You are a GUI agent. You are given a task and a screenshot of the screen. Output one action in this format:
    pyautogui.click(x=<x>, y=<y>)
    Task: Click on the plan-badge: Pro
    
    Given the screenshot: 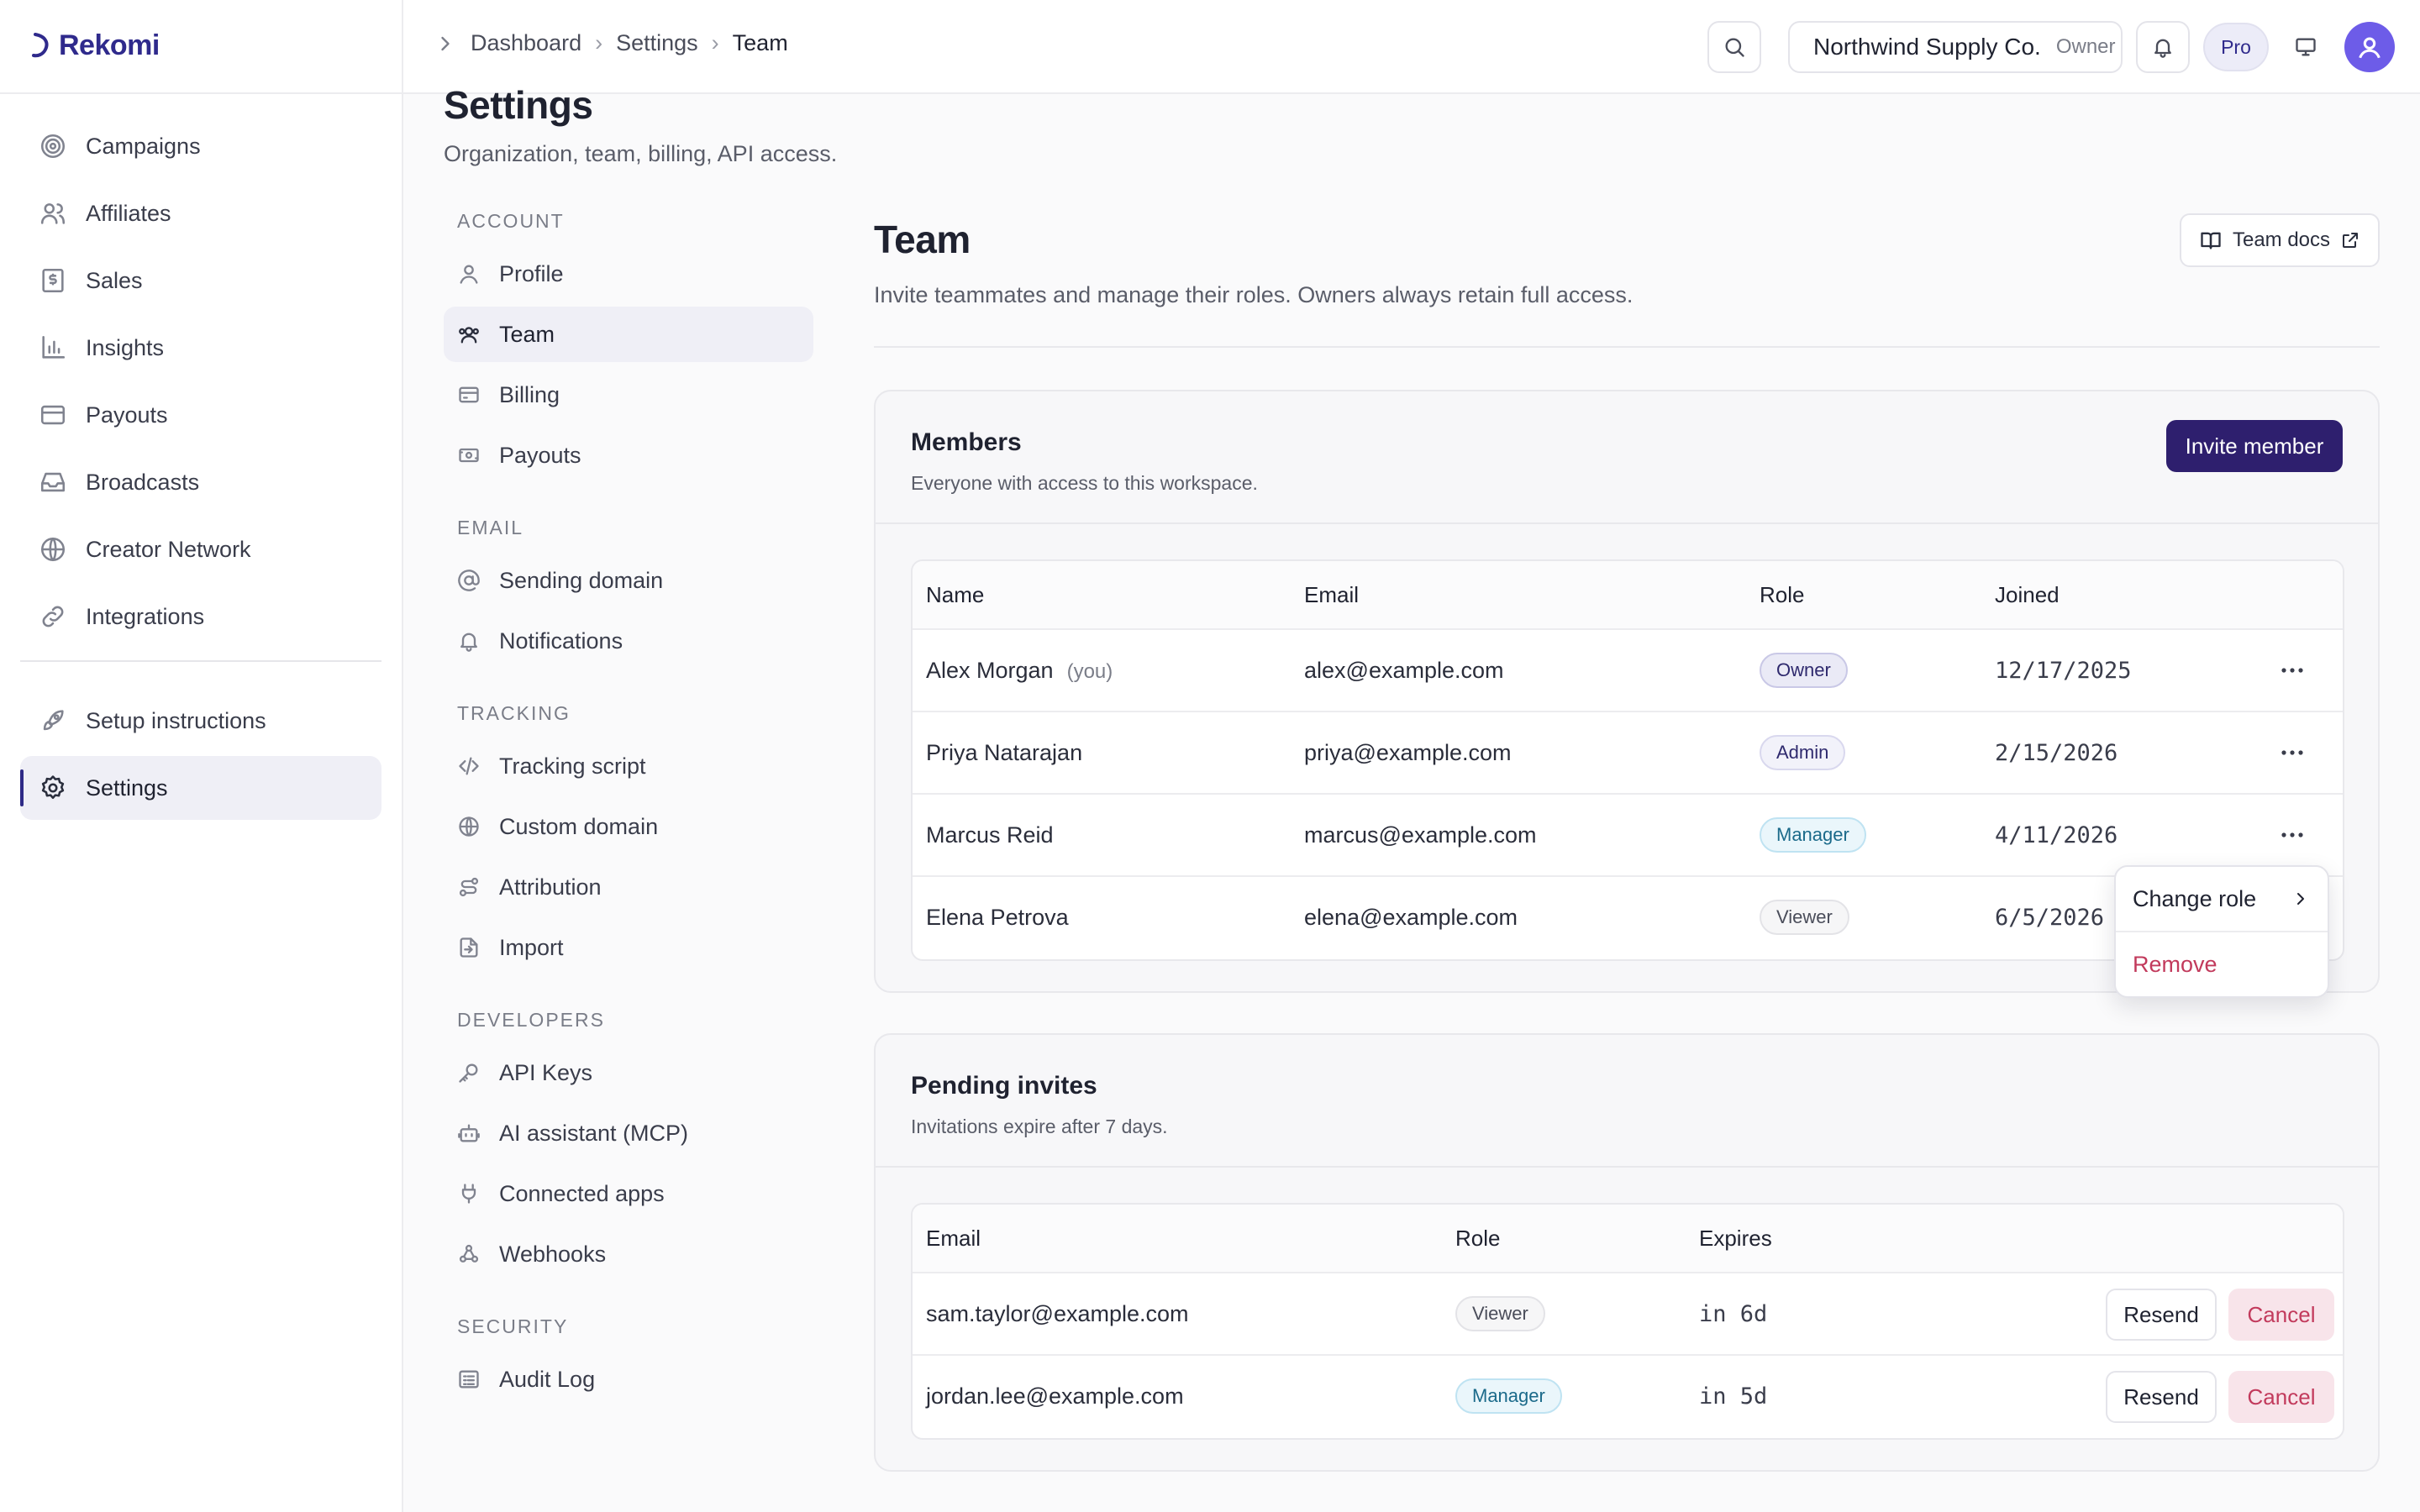 What is the action you would take?
    pyautogui.click(x=2236, y=47)
    